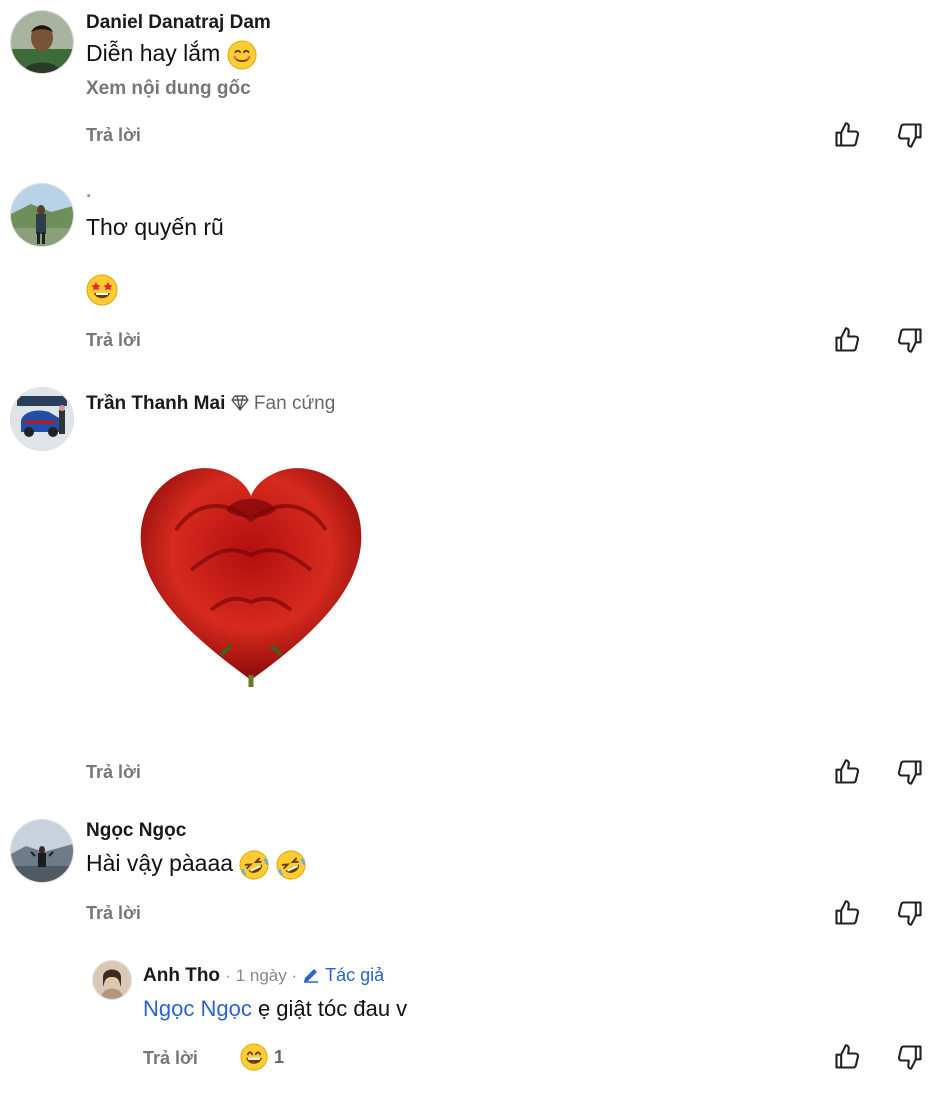  What do you see at coordinates (168, 89) in the screenshot?
I see `see-original-link: Xem nội dung gốc` at bounding box center [168, 89].